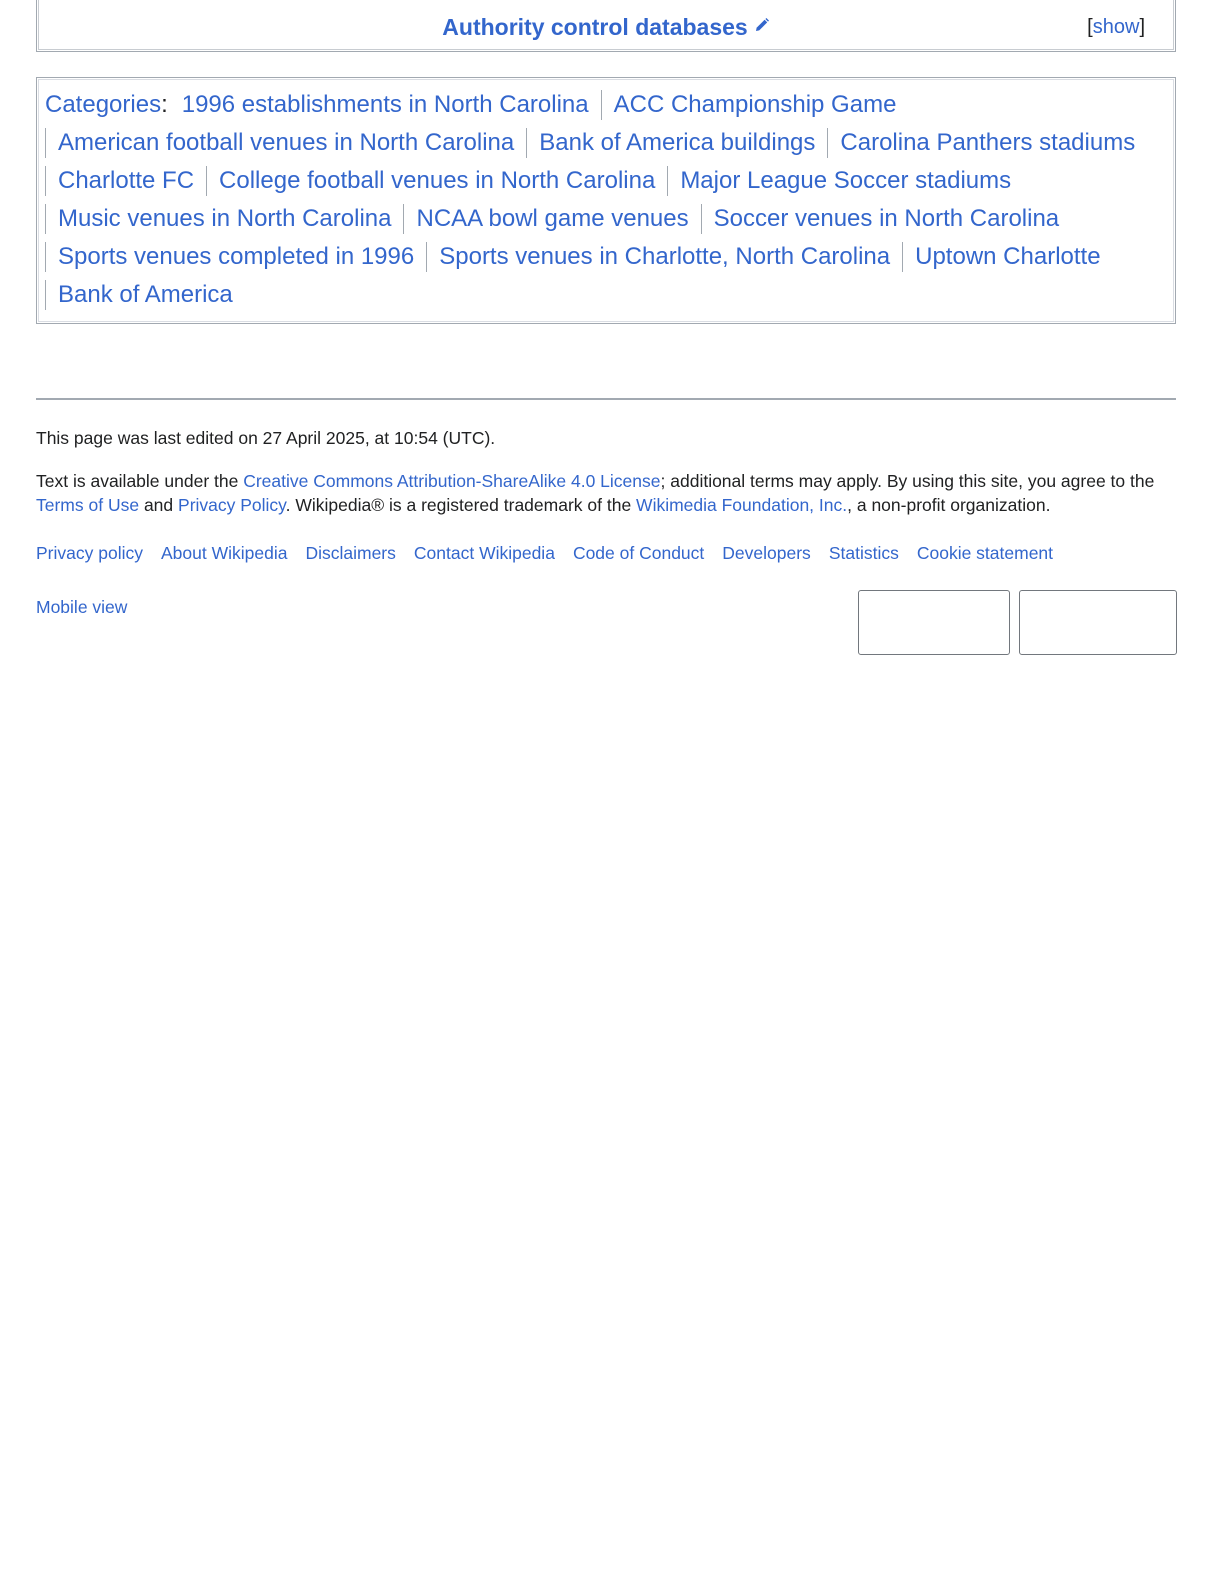 The width and height of the screenshot is (1224, 1584). I want to click on footer-link-disclaimers: Disclaimers, so click(350, 553).